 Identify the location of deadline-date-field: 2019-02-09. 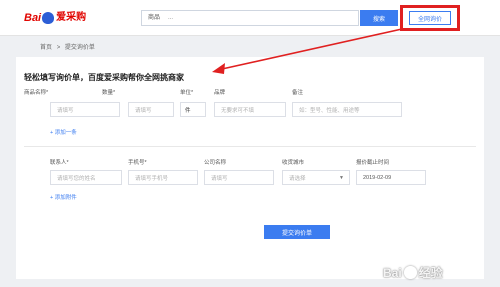
(391, 177).